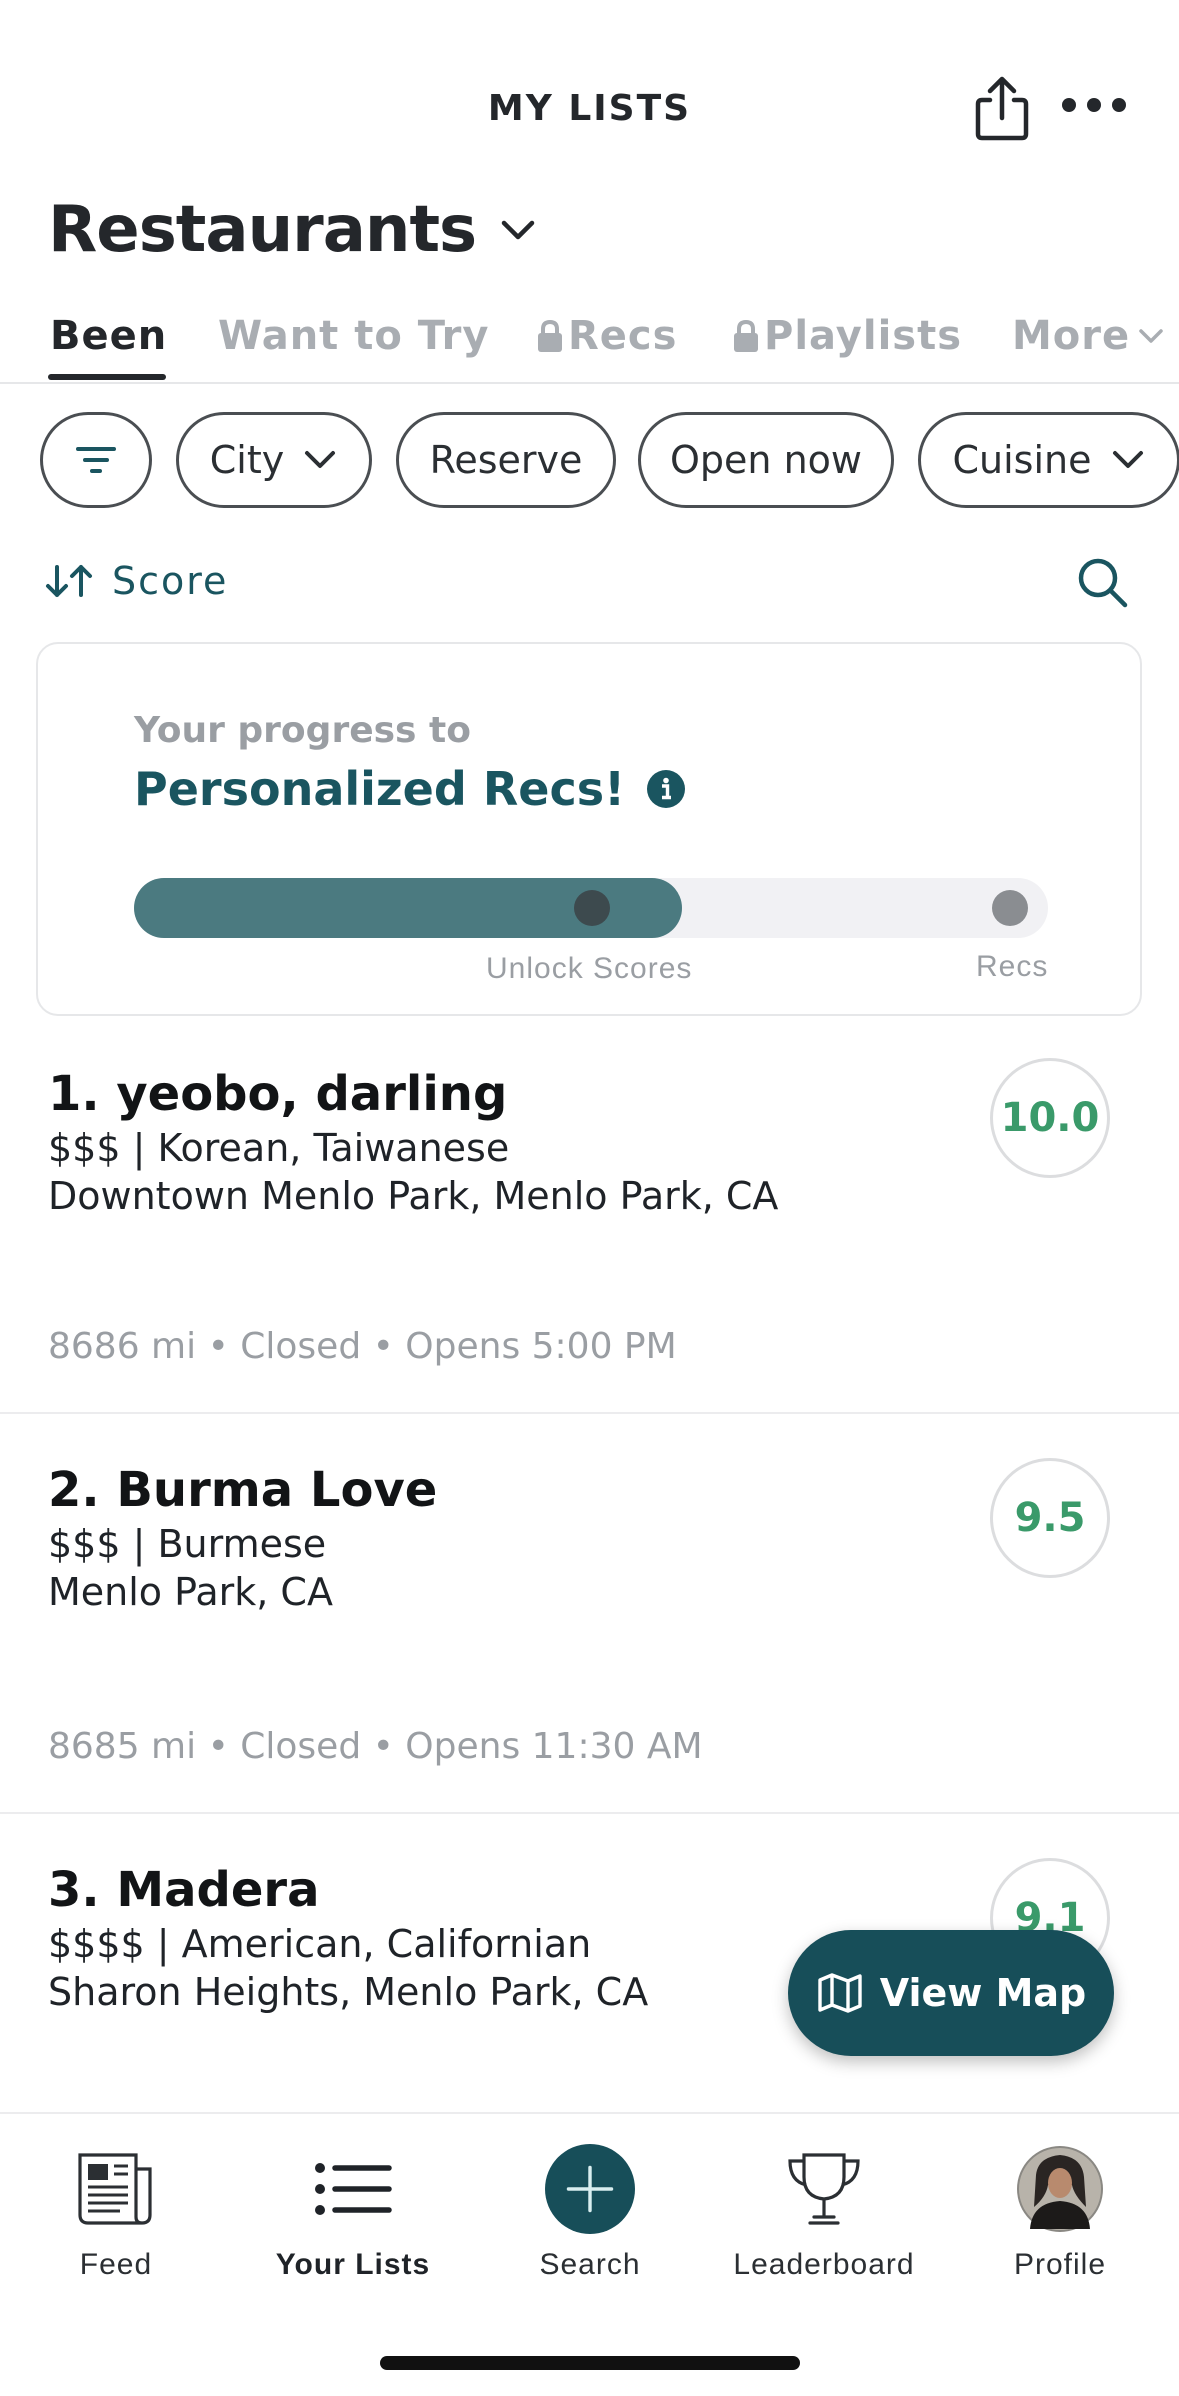  I want to click on view-map-button: View Map, so click(951, 1993).